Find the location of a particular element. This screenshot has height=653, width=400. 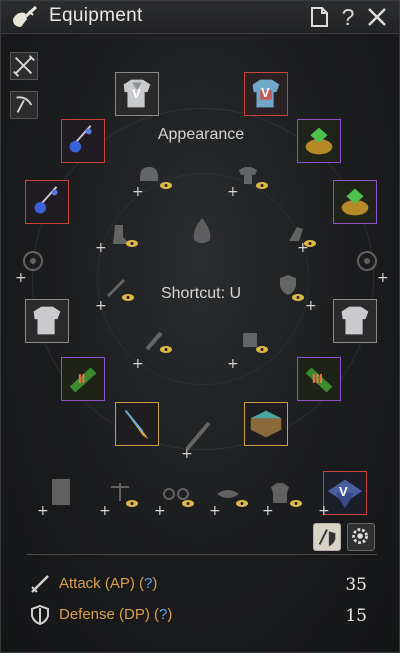

armor-slot-right is located at coordinates (355, 321).